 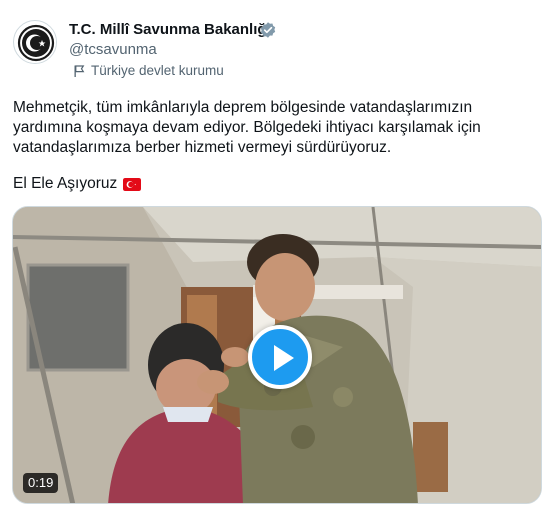 I want to click on author-handle: @tcsavunma, so click(x=113, y=49).